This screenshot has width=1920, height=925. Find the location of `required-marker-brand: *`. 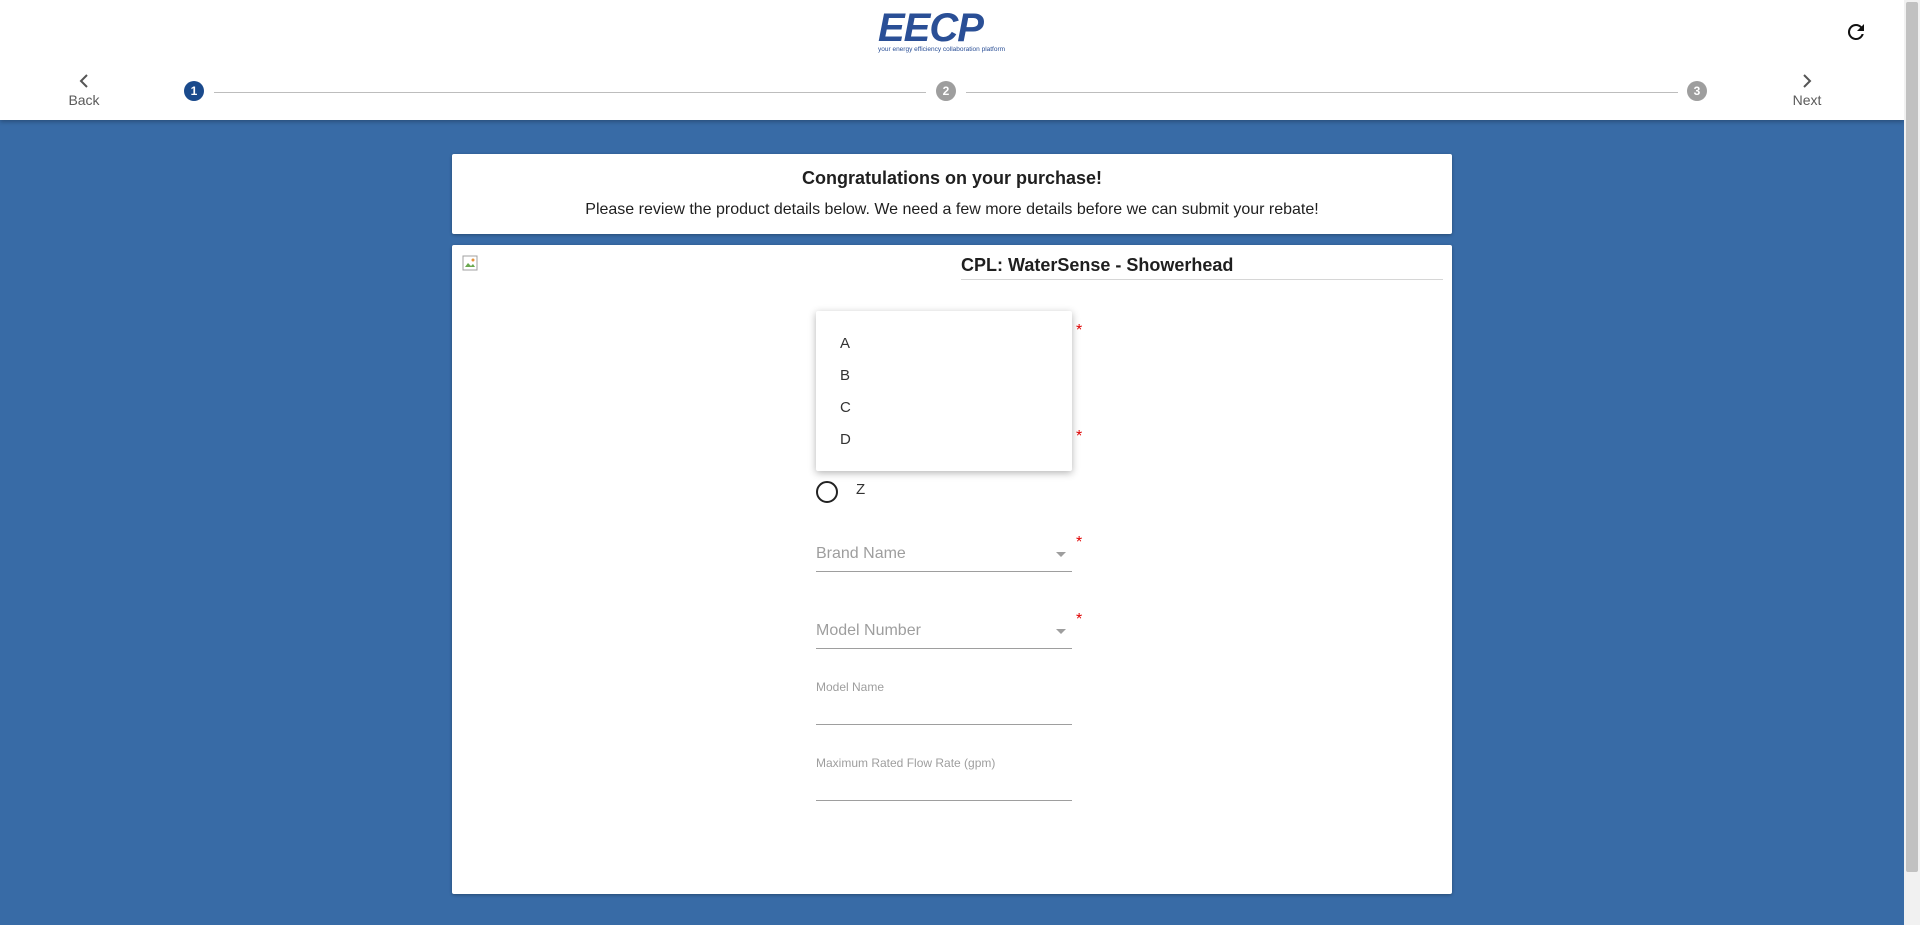

required-marker-brand: * is located at coordinates (1079, 542).